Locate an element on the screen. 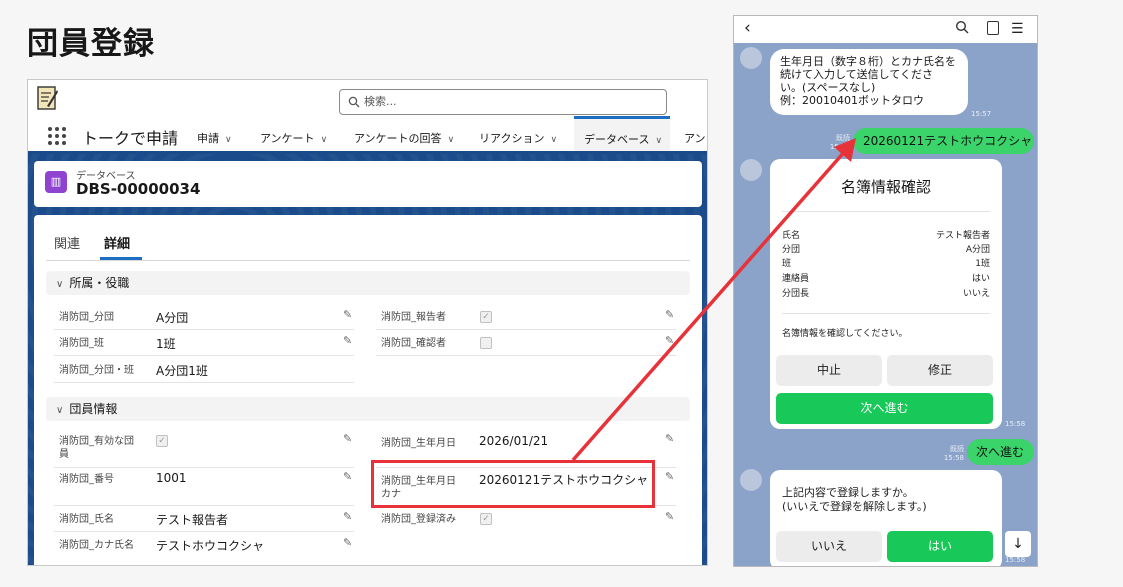 The height and width of the screenshot is (587, 1123). card-value: A分団 is located at coordinates (977, 250).